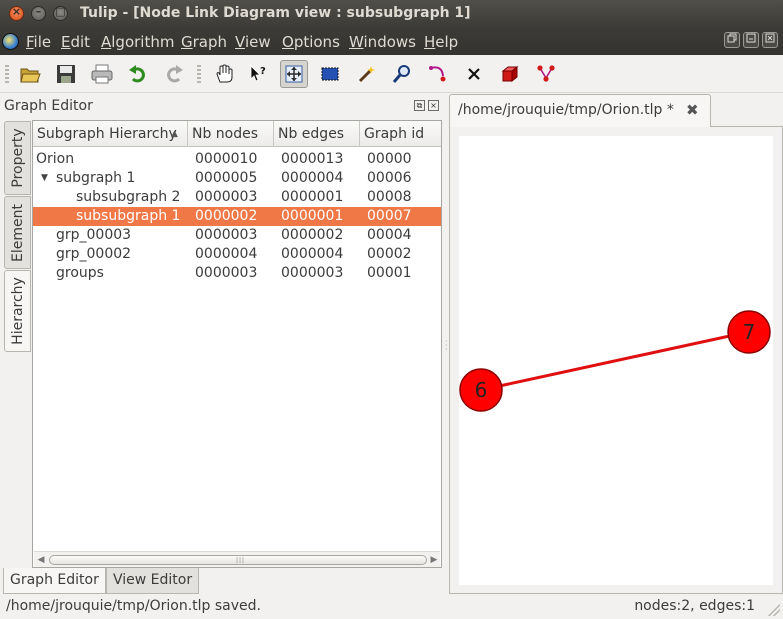  What do you see at coordinates (389, 216) in the screenshot?
I see `graph-id-cell: 00007` at bounding box center [389, 216].